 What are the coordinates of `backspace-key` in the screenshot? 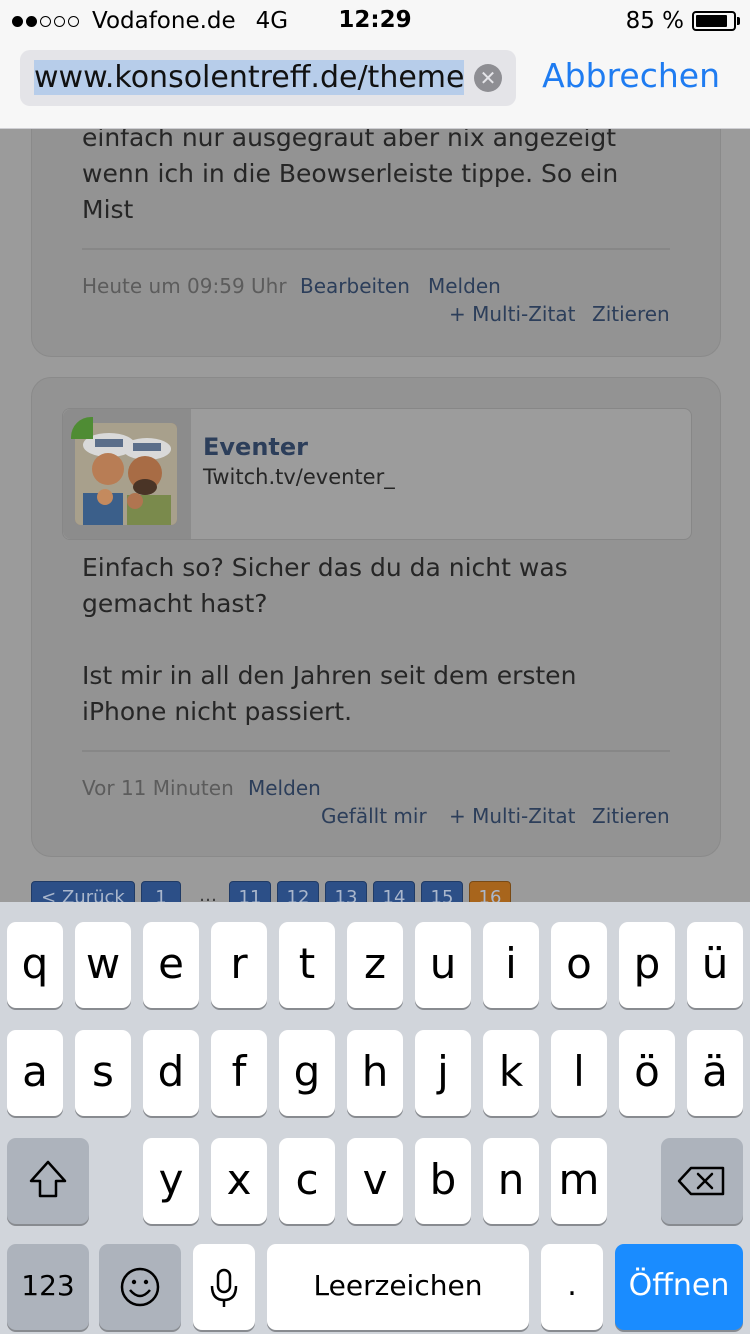 It's located at (702, 1181).